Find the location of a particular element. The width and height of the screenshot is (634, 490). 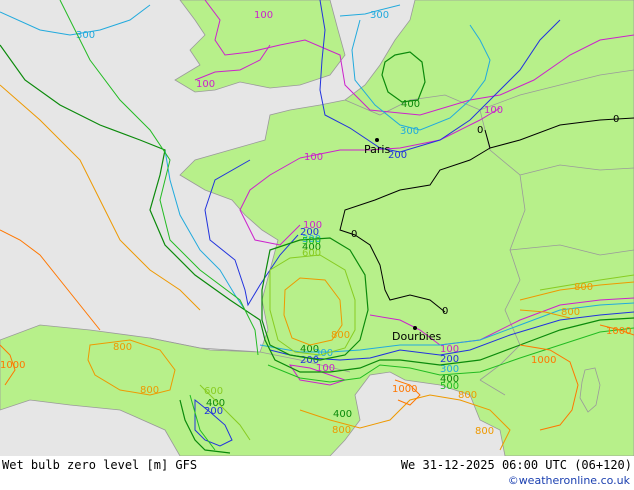

map-title: Wet bulb zero level [m] GFS is located at coordinates (100, 465).